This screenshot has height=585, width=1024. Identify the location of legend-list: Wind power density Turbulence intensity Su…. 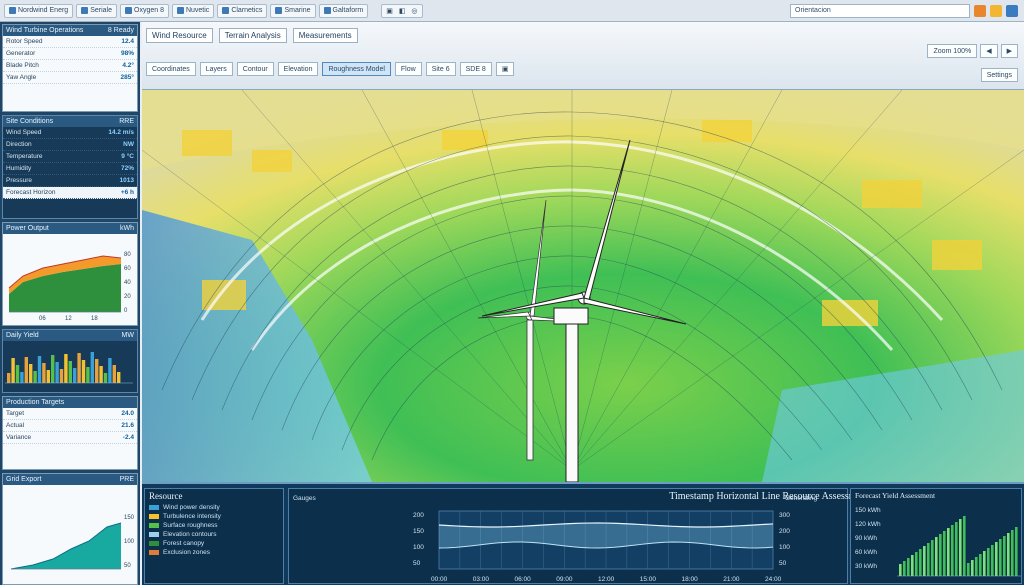
(214, 530).